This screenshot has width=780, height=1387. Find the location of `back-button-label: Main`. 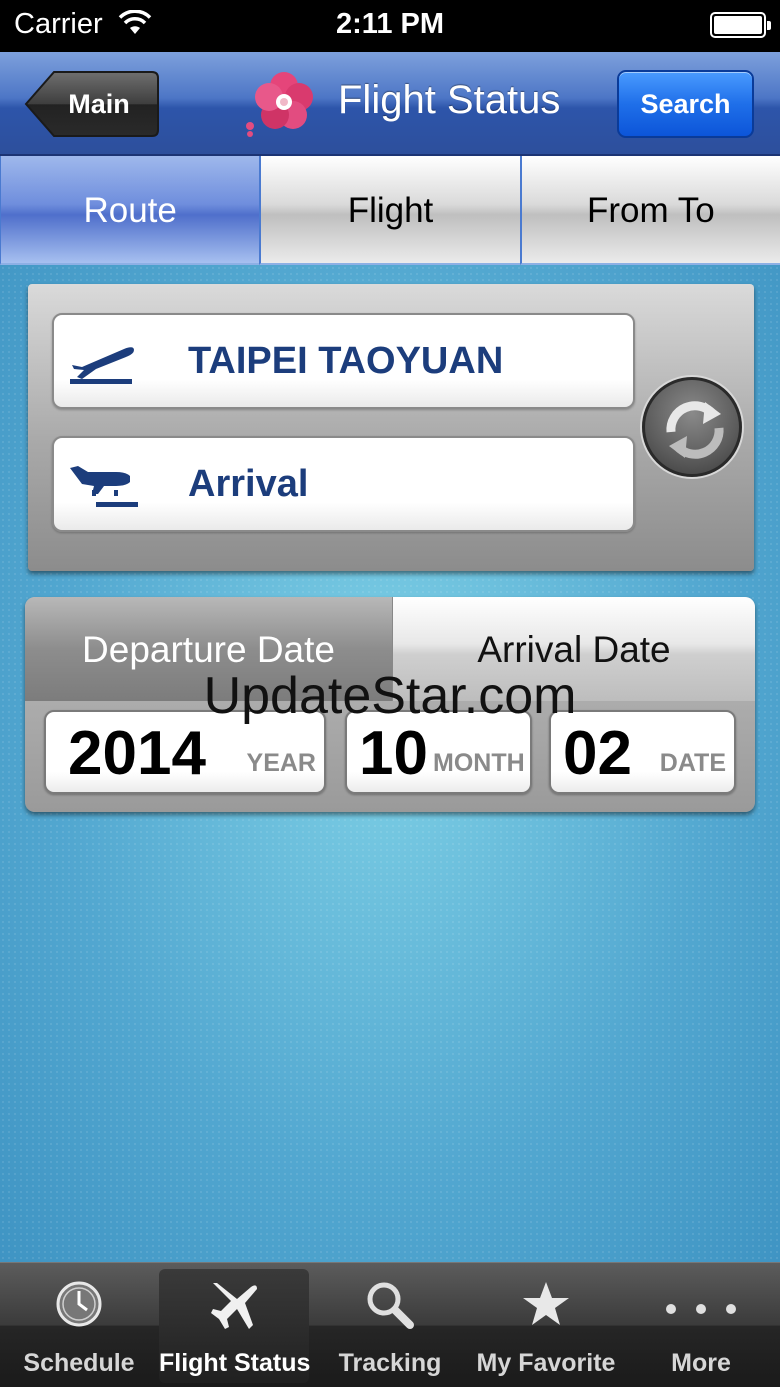

back-button-label: Main is located at coordinates (99, 104).